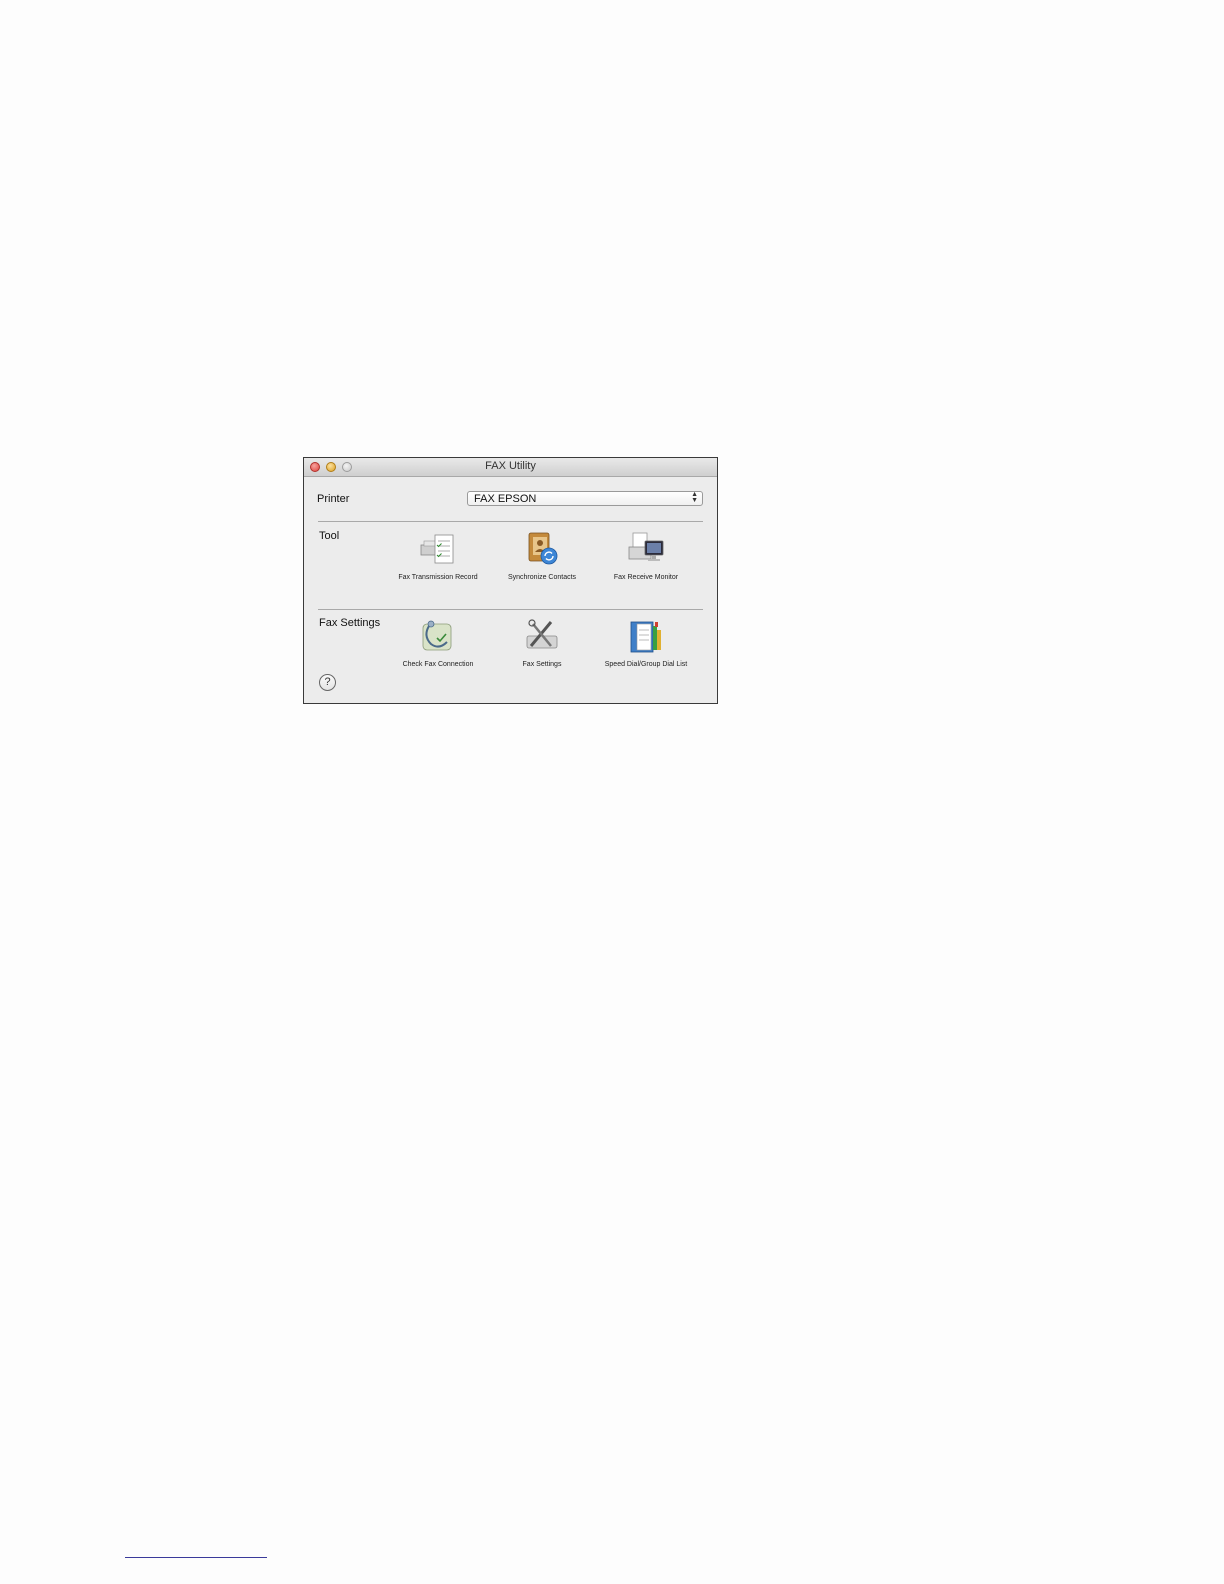 The image size is (1224, 1584). Describe the element at coordinates (438, 664) in the screenshot. I see `check-fax-connection-label: Check Fax Connection` at that location.